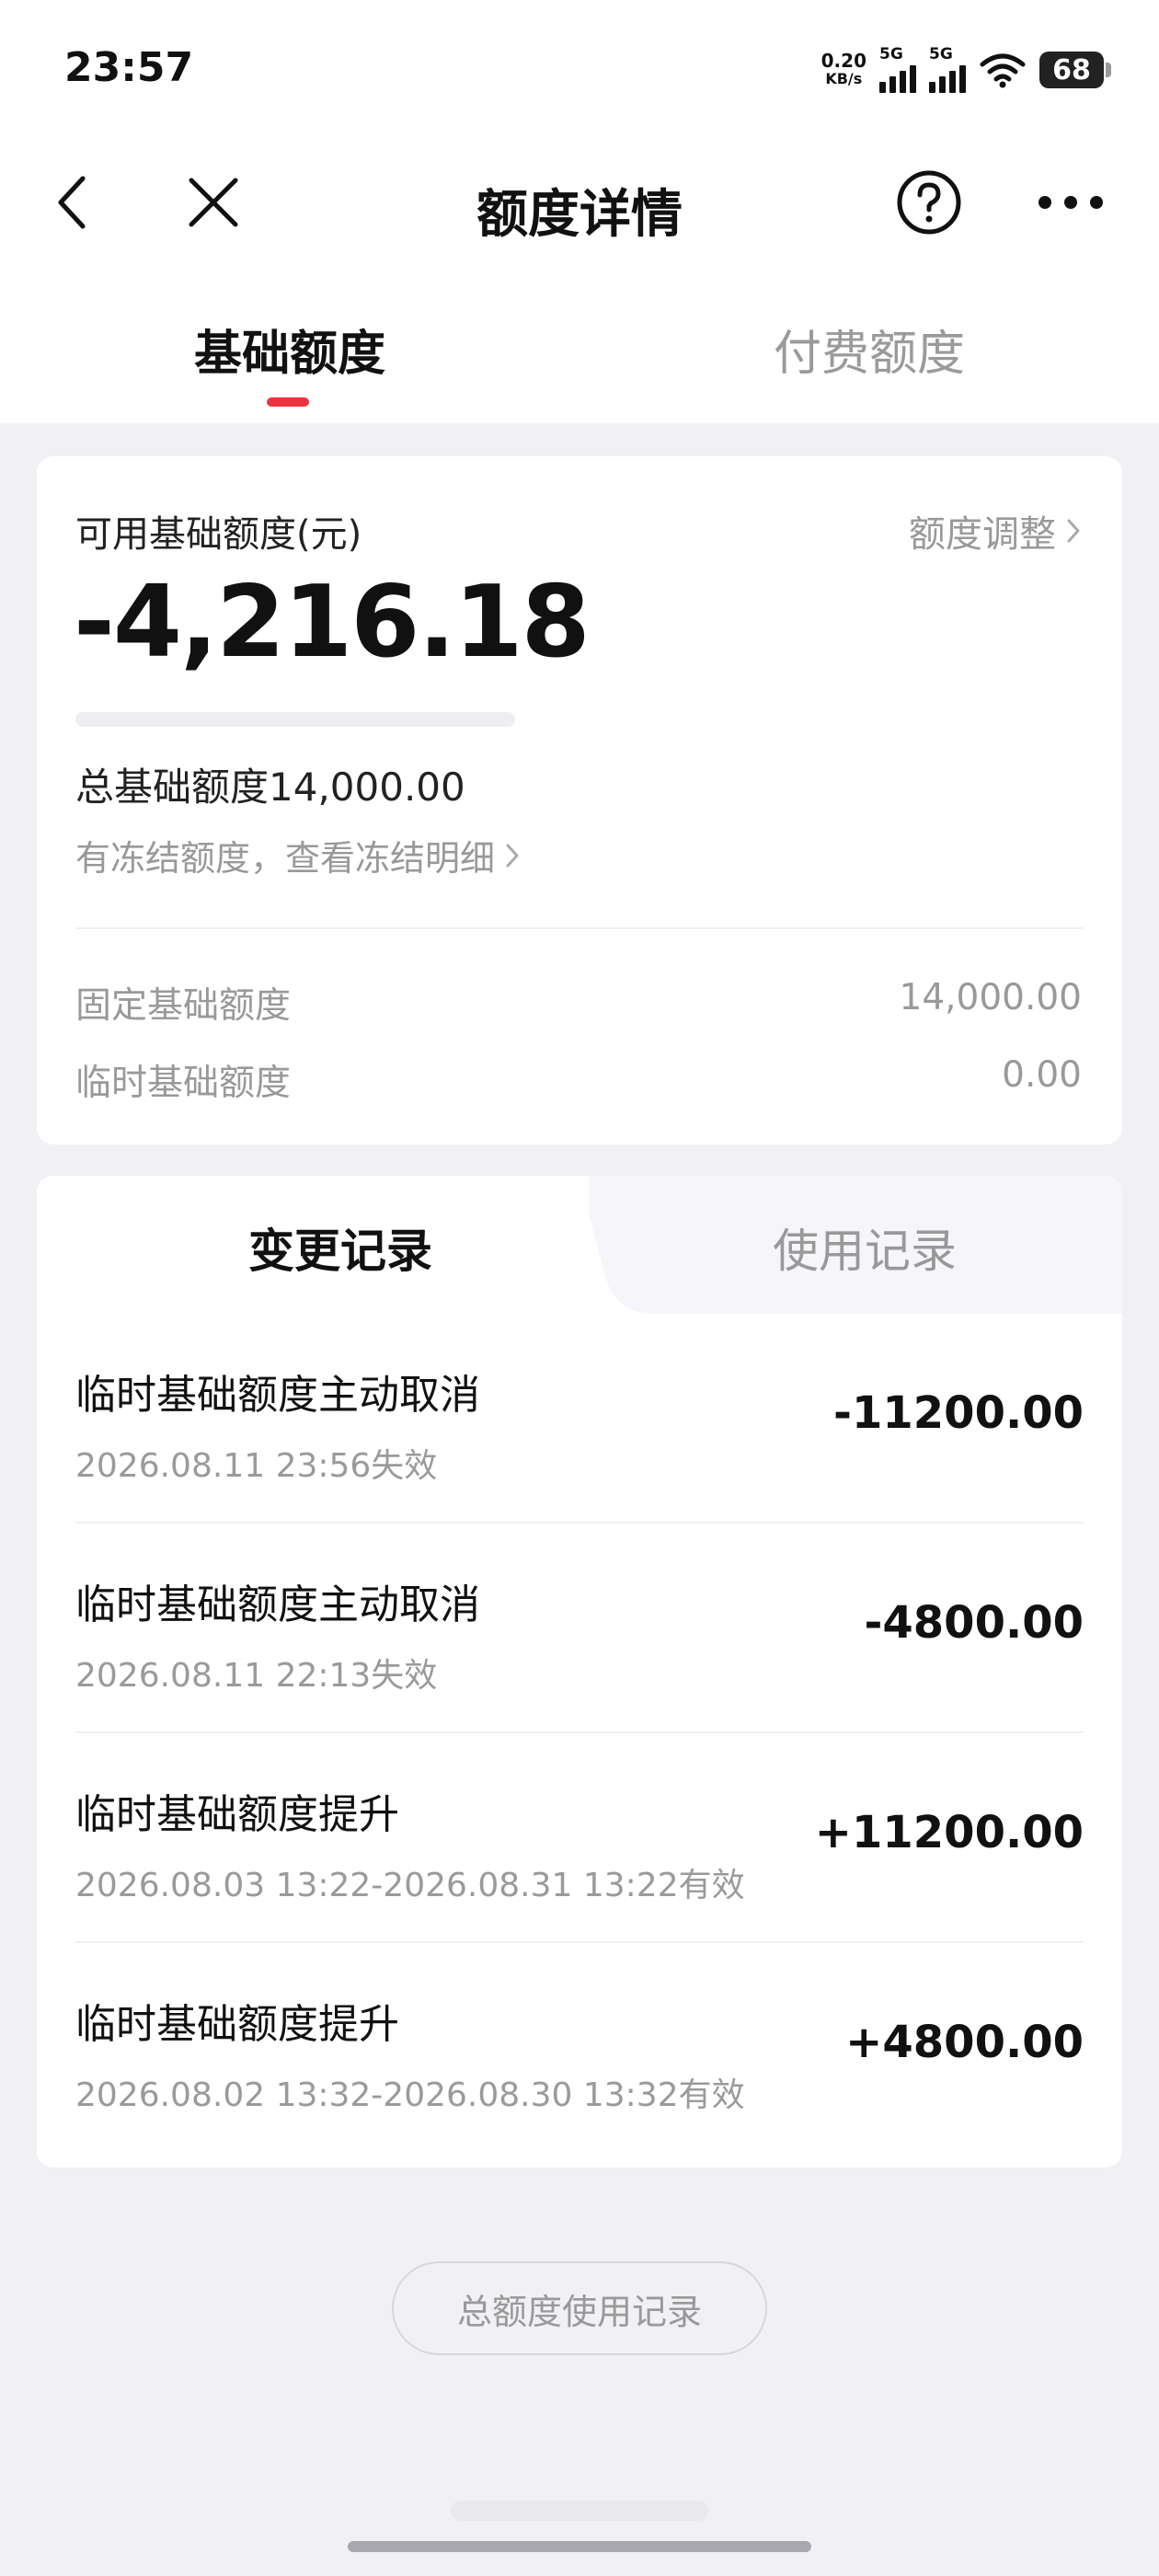 This screenshot has width=1159, height=2576. Describe the element at coordinates (869, 349) in the screenshot. I see `tab-paid-quota: 付费额度` at that location.